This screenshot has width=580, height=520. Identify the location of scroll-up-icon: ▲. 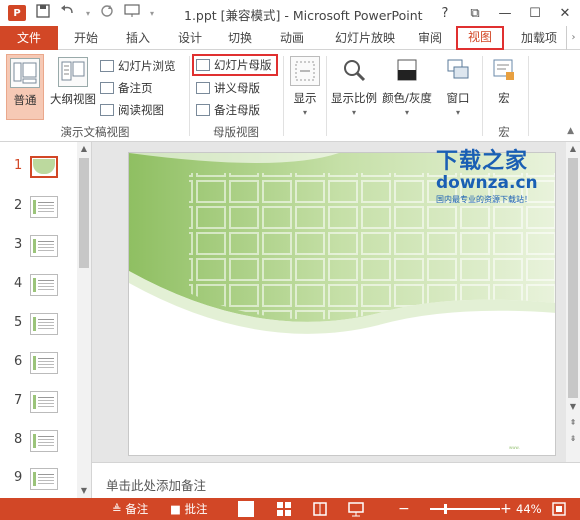
(84, 149).